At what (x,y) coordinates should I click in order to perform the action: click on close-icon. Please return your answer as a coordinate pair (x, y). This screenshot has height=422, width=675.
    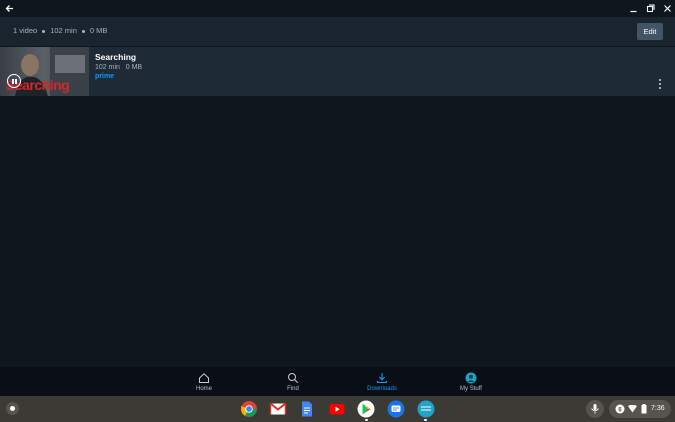
    Looking at the image, I should click on (667, 8).